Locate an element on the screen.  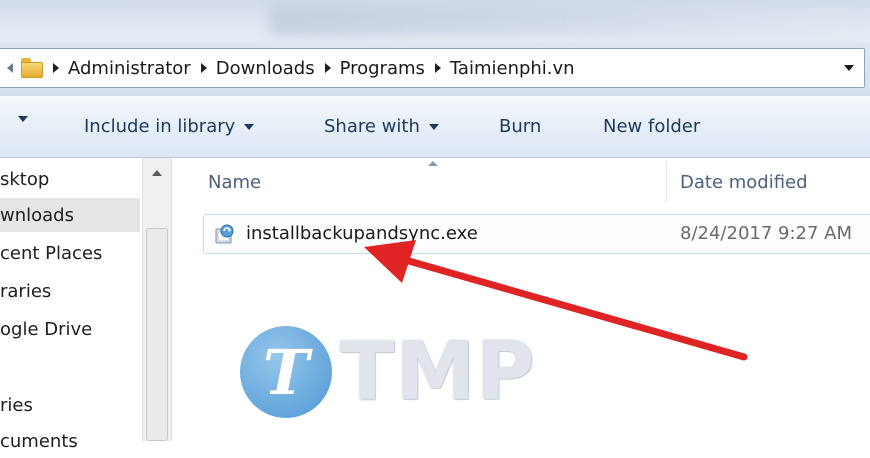
organize-menu-button is located at coordinates (20, 119).